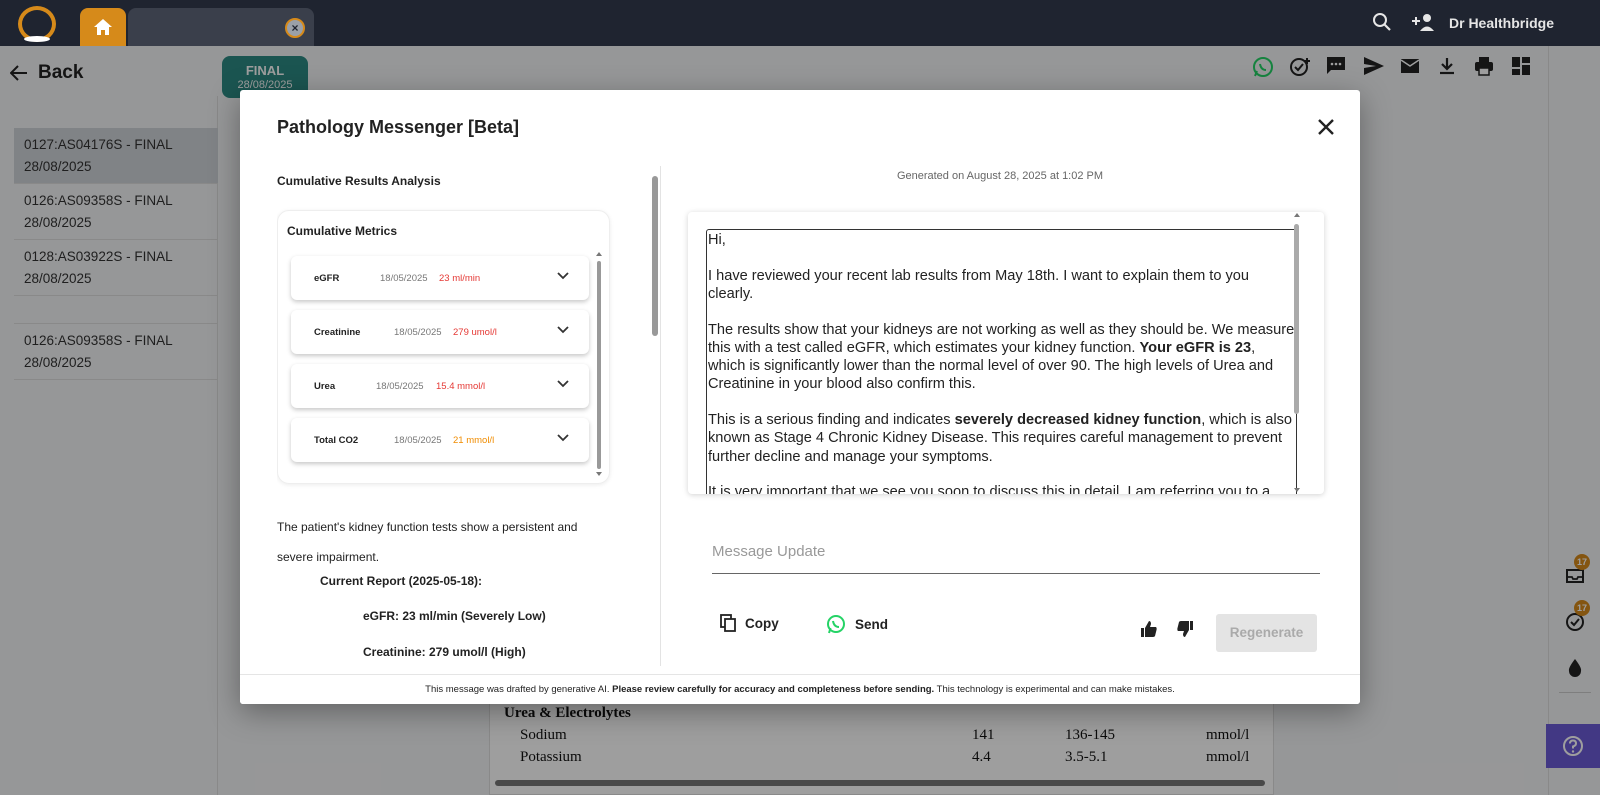 The height and width of the screenshot is (795, 1600). Describe the element at coordinates (325, 386) in the screenshot. I see `metric-name: Urea` at that location.